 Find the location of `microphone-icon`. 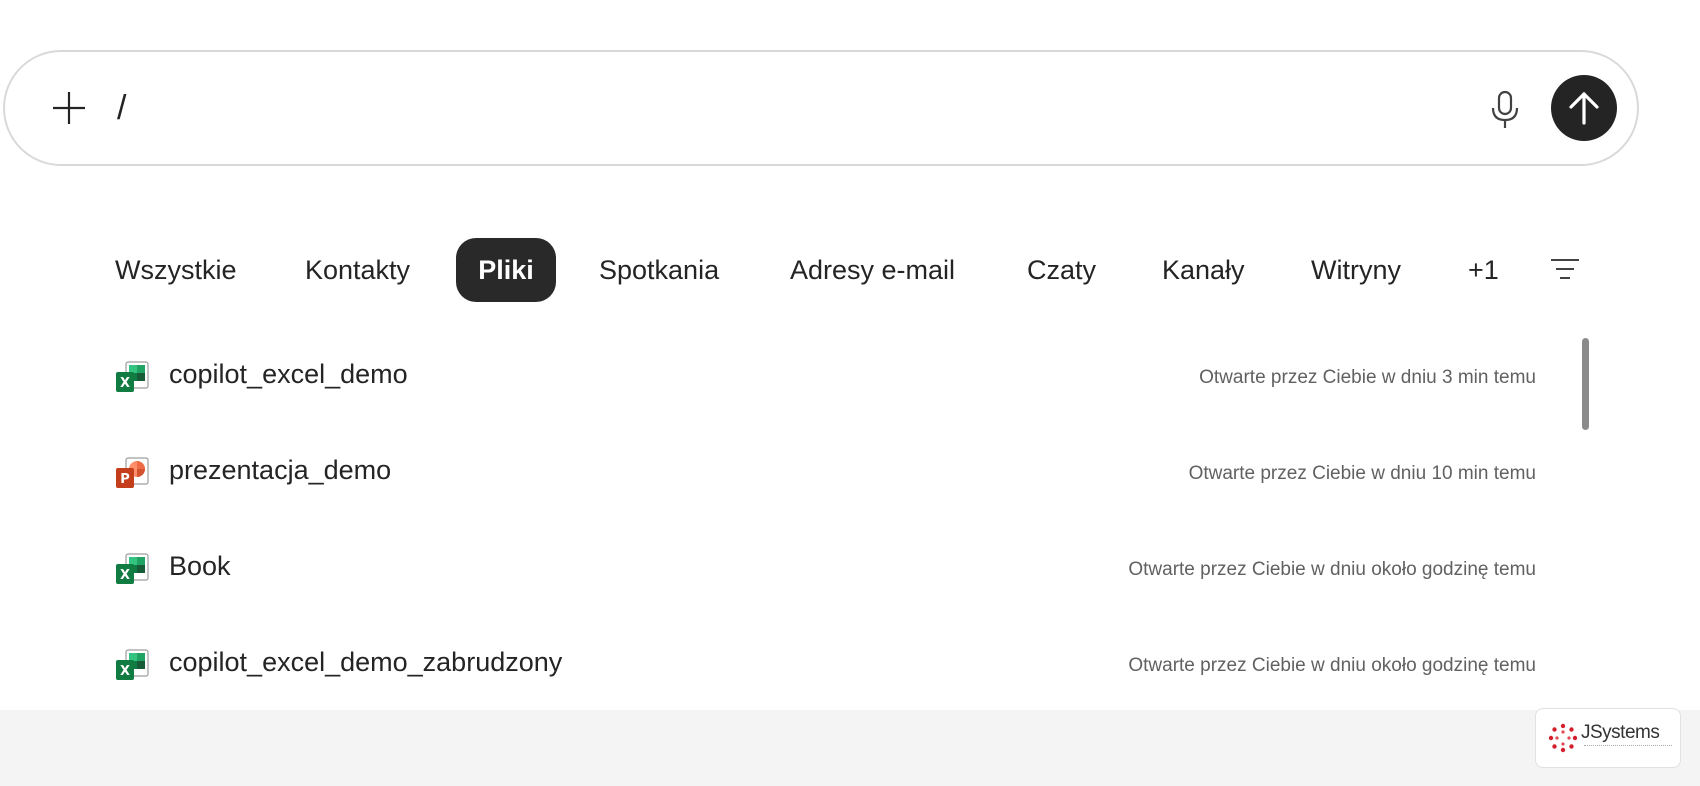

microphone-icon is located at coordinates (1505, 110).